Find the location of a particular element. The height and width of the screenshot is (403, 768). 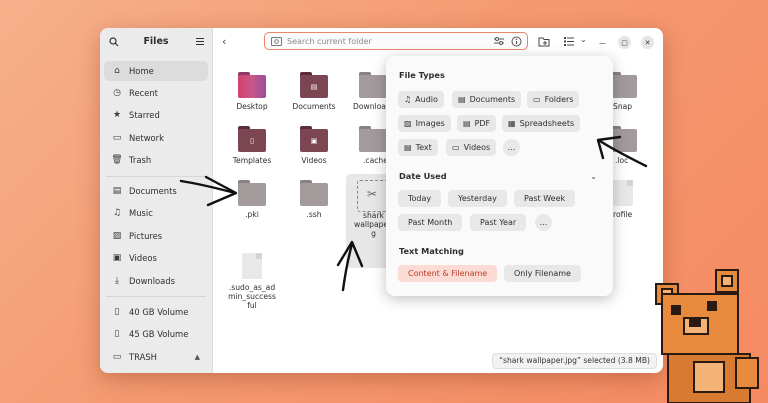

file-item-pki: .pki is located at coordinates (252, 199).